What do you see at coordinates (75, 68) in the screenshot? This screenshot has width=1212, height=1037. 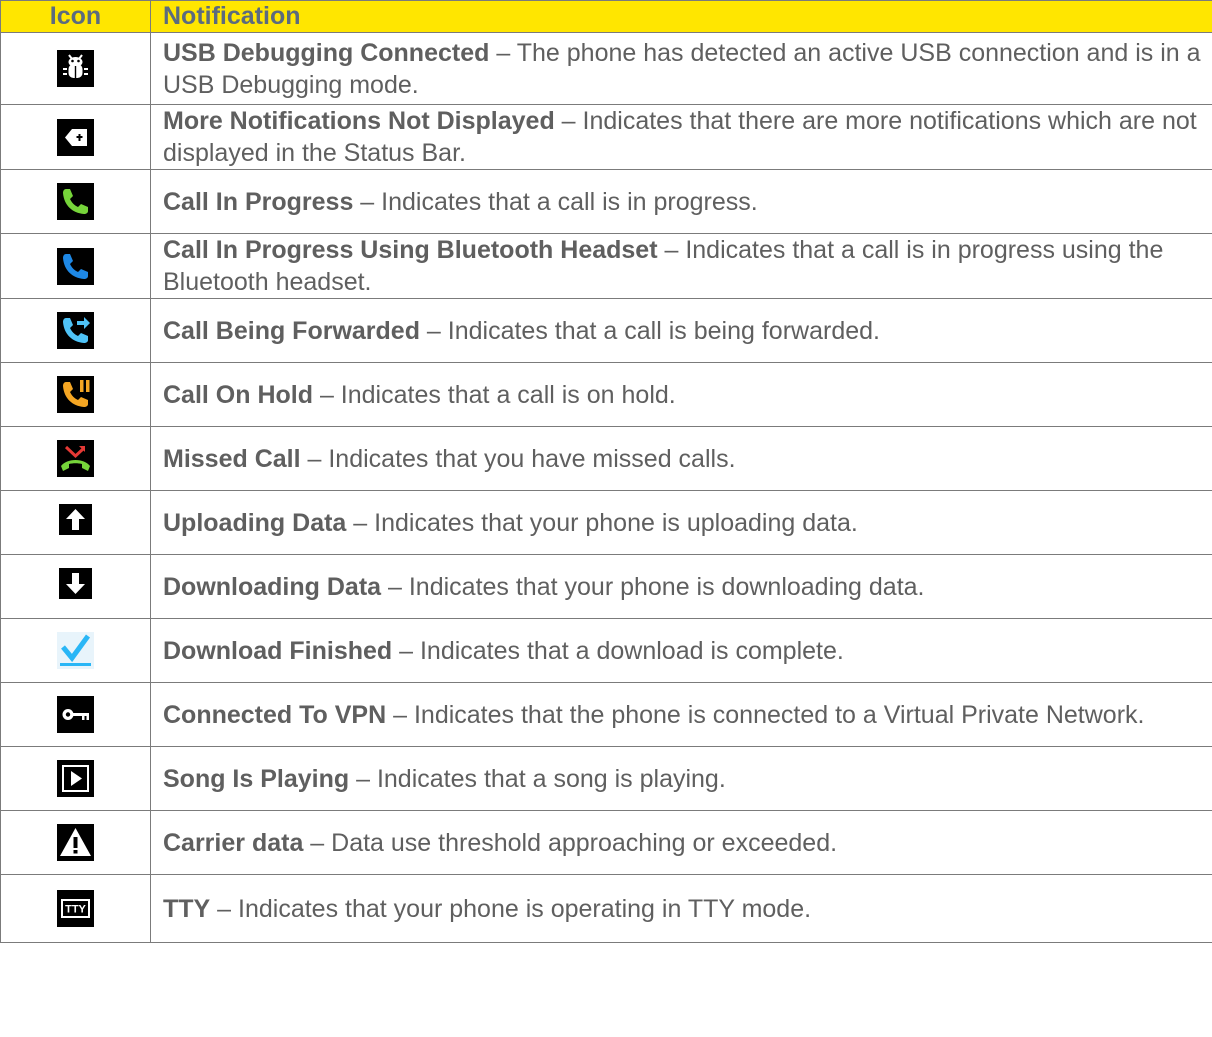 I see `usb-debug-icon` at bounding box center [75, 68].